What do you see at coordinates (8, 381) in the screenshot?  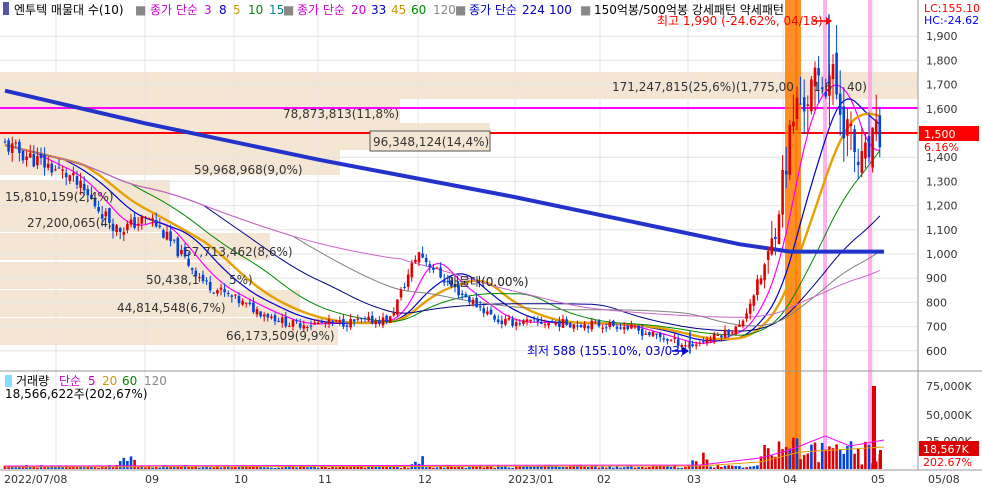 I see `legend-swatch` at bounding box center [8, 381].